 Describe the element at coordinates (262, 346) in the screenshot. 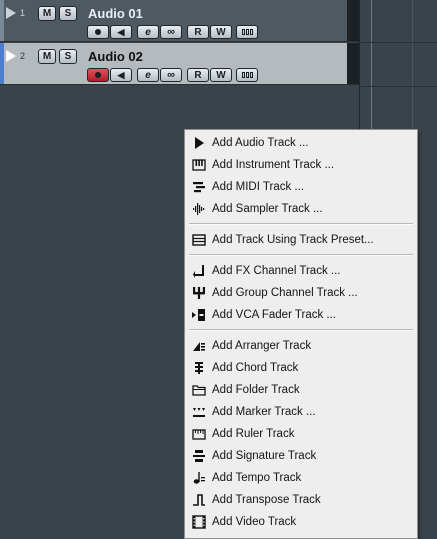

I see `menu-item-label: Add Arranger Track` at that location.